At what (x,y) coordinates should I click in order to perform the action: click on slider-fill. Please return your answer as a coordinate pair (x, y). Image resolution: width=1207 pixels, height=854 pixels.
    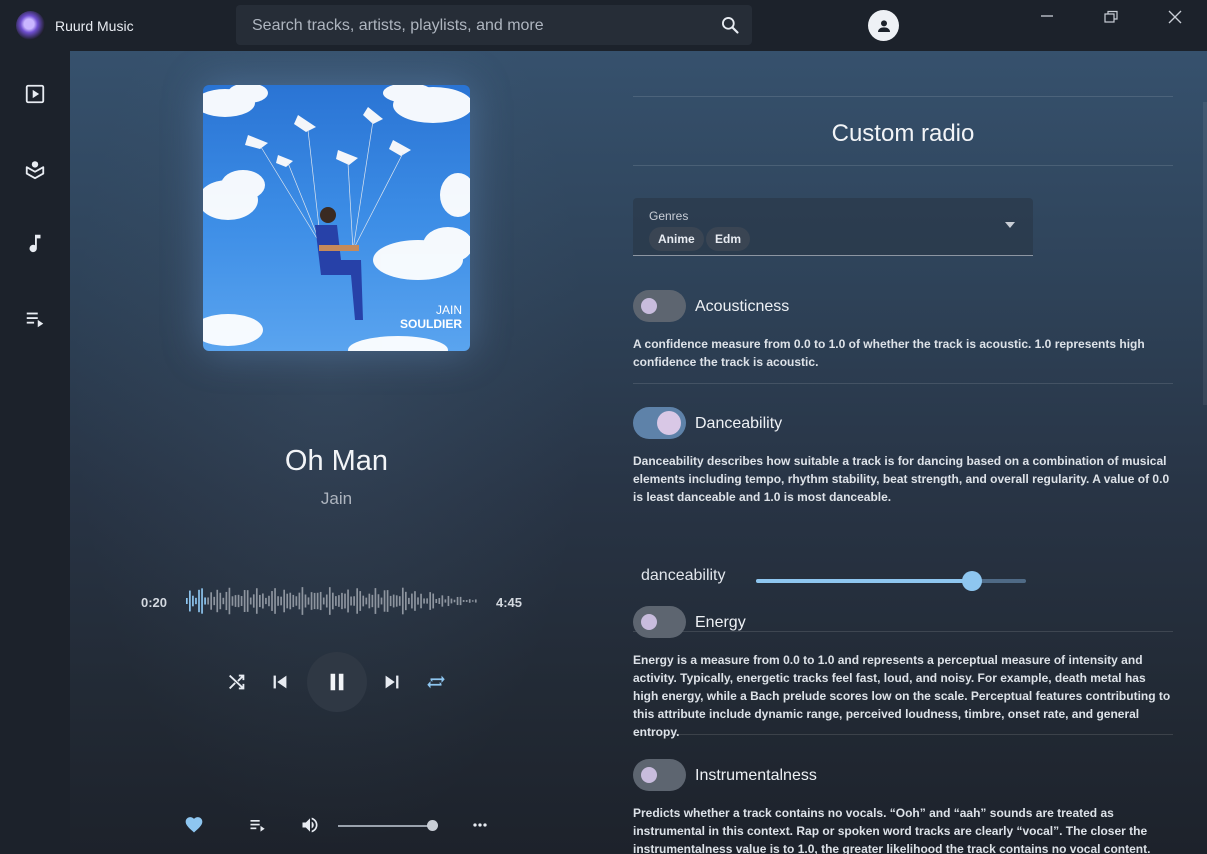
    Looking at the image, I should click on (864, 581).